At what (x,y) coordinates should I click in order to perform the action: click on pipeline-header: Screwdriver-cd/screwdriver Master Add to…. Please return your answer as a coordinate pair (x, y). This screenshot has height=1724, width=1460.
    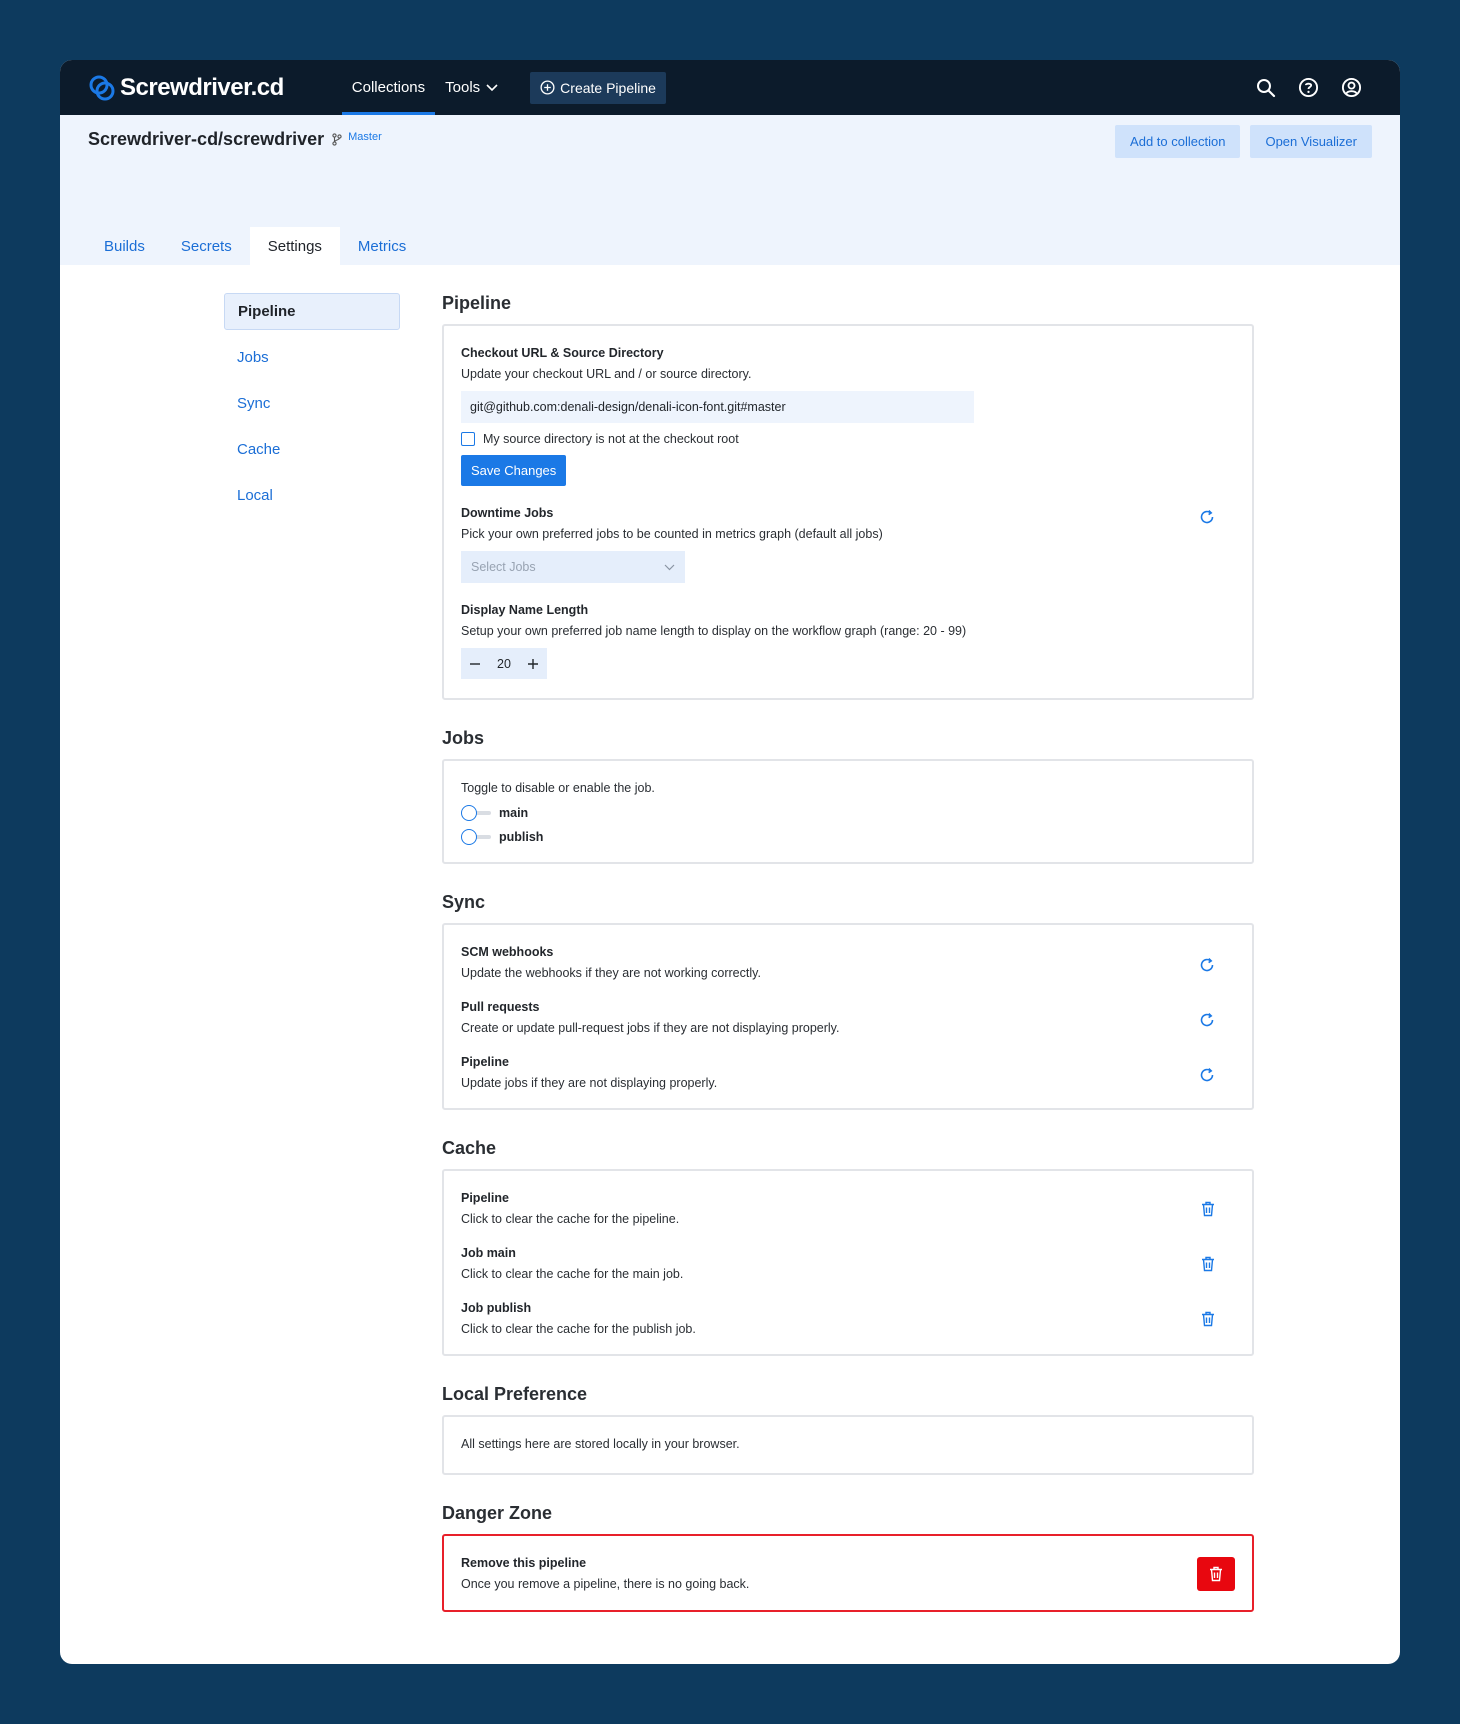
    Looking at the image, I should click on (730, 190).